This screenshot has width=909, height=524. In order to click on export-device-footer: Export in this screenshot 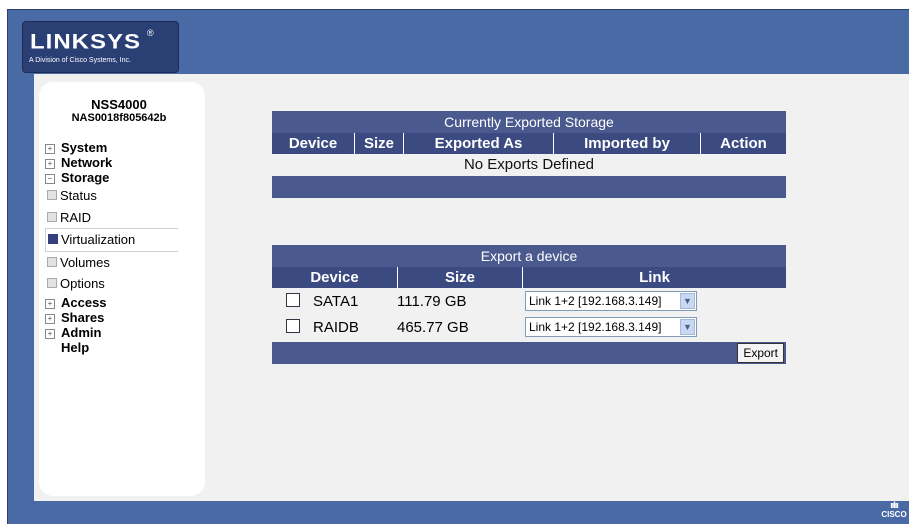, I will do `click(529, 353)`.